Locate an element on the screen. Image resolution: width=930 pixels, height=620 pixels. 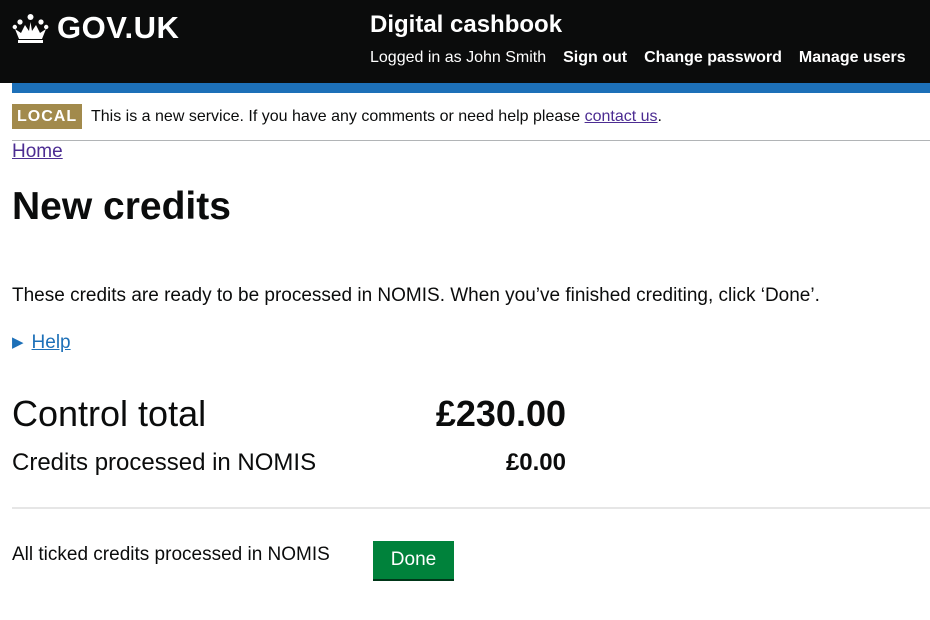
breadcrumb-home-link: Home is located at coordinates (37, 152).